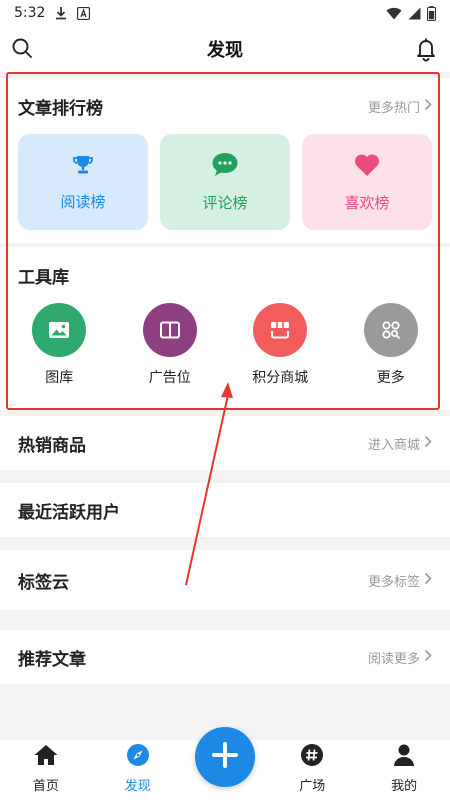  I want to click on nav-discover-label: 发现, so click(137, 786).